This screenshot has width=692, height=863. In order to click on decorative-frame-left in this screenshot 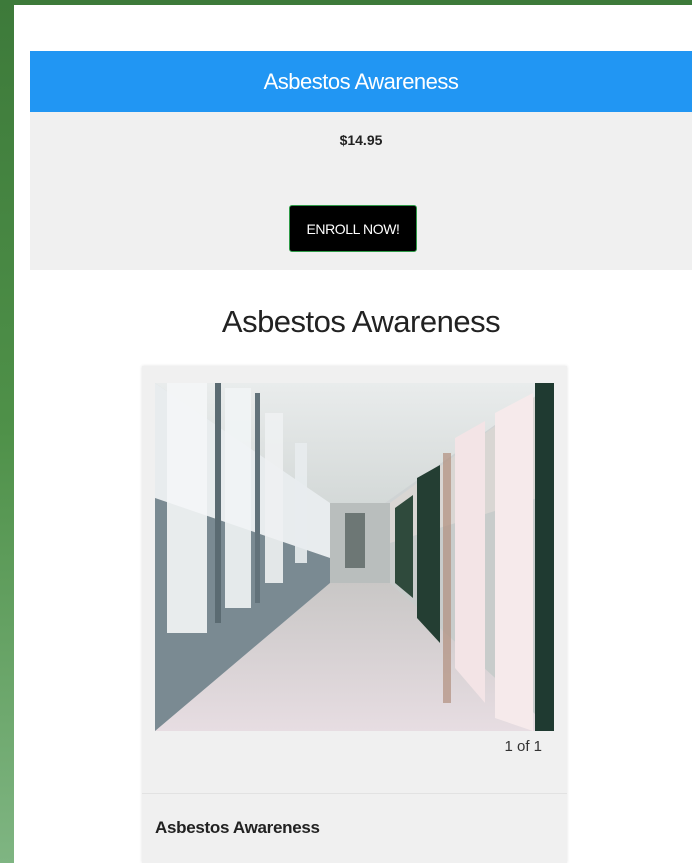, I will do `click(7, 431)`.